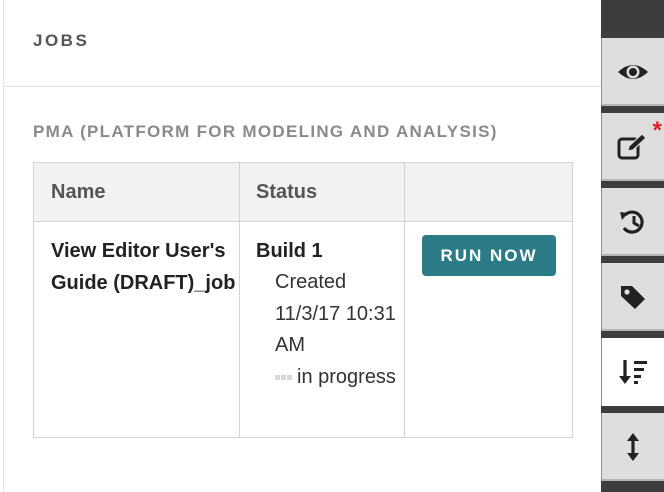  I want to click on tag-icon, so click(633, 297).